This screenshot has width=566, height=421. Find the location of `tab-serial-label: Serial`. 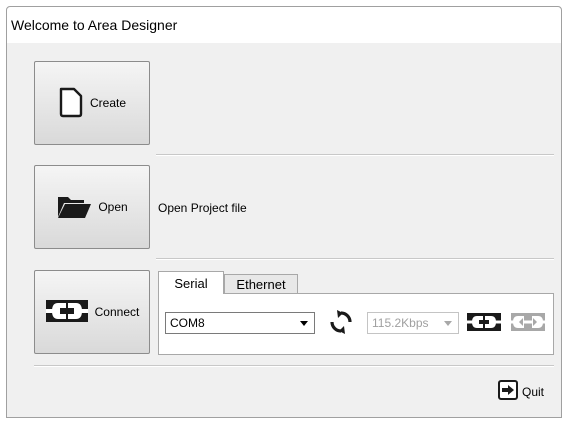

tab-serial-label: Serial is located at coordinates (191, 283).